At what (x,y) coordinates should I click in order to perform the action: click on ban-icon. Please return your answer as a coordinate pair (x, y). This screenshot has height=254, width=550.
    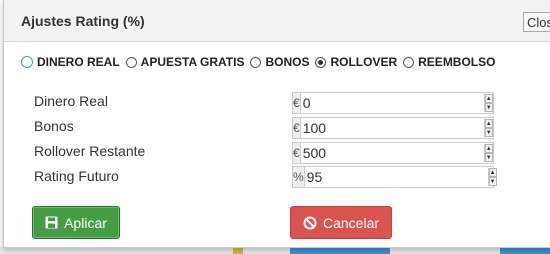
    Looking at the image, I should click on (310, 222).